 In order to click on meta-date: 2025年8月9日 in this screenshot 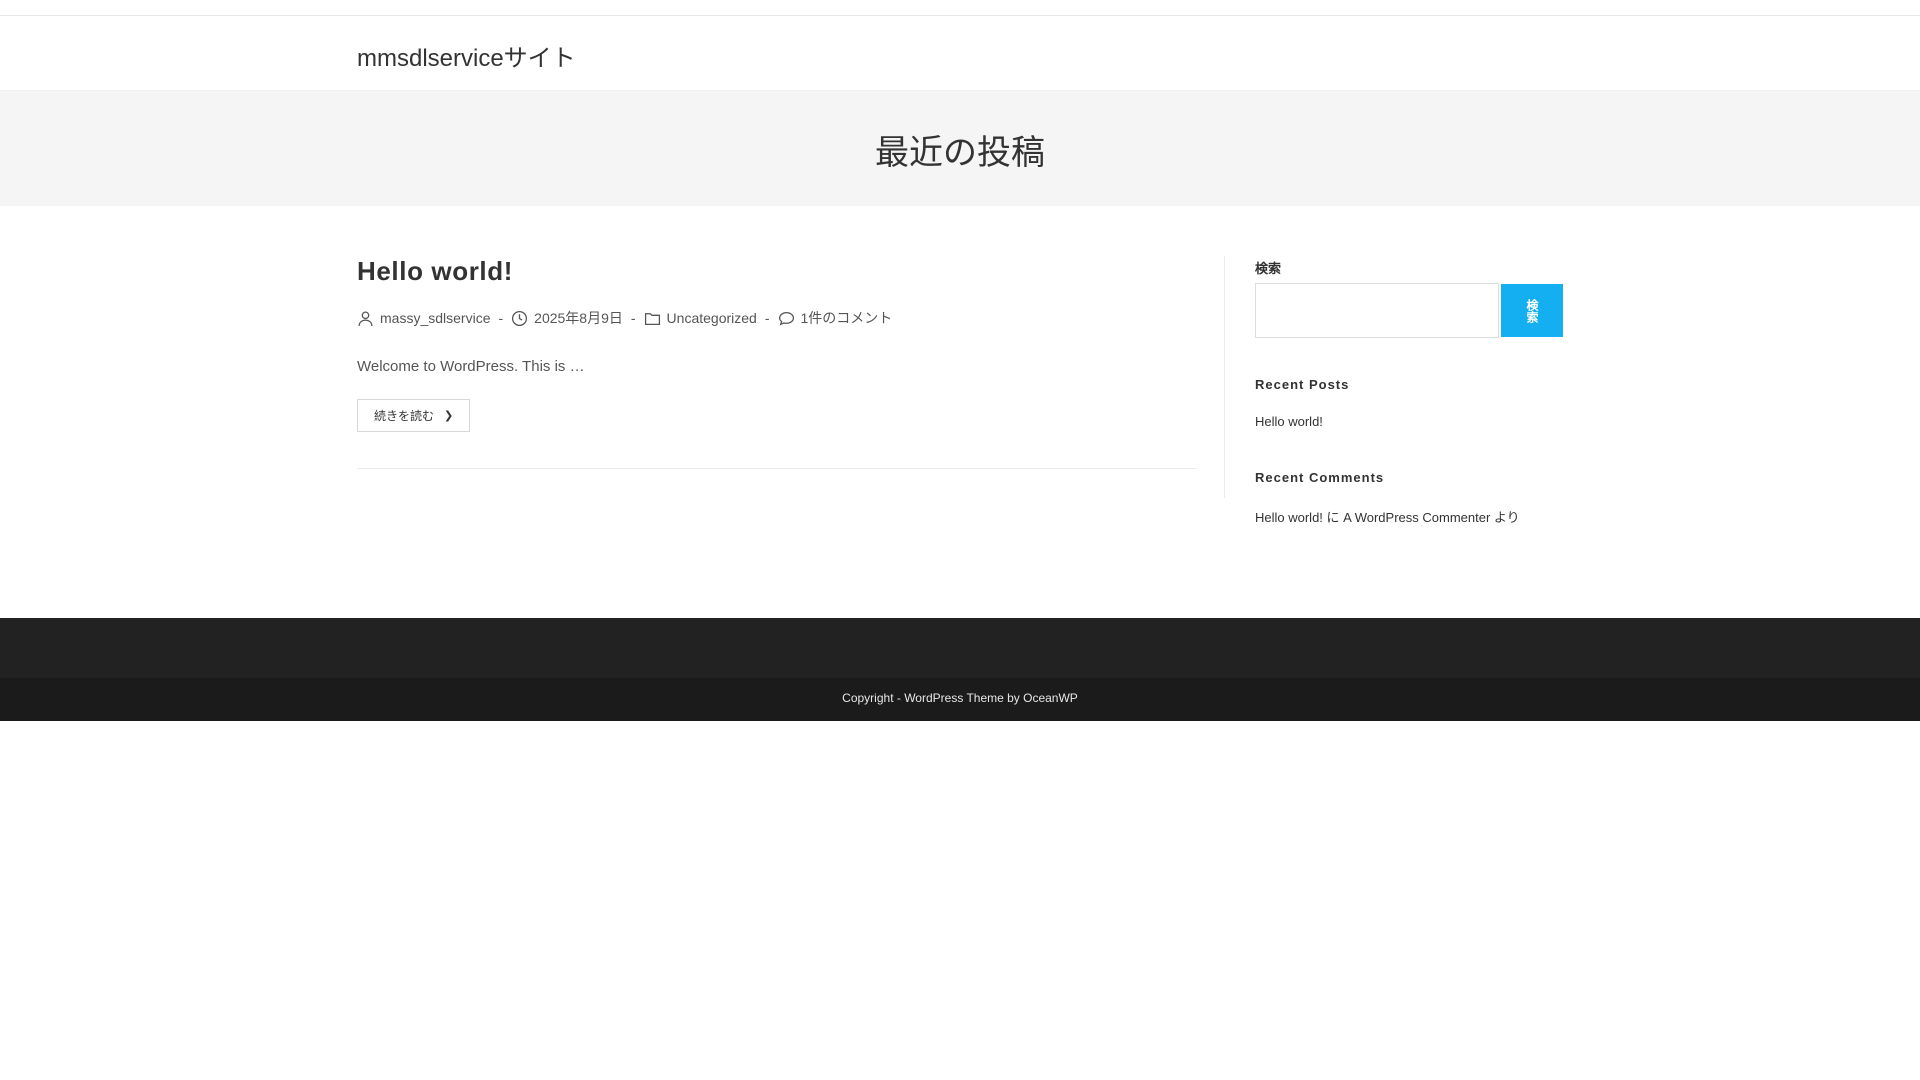, I will do `click(567, 318)`.